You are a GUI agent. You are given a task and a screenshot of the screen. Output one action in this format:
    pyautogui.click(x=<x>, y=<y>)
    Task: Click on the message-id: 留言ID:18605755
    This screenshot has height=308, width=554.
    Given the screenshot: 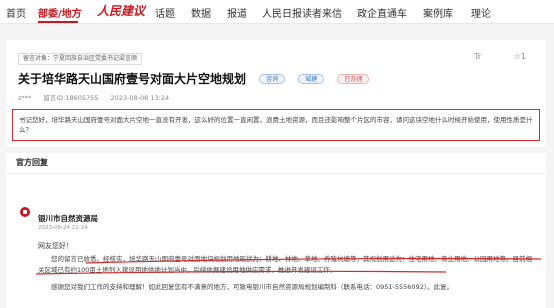 What is the action you would take?
    pyautogui.click(x=71, y=98)
    